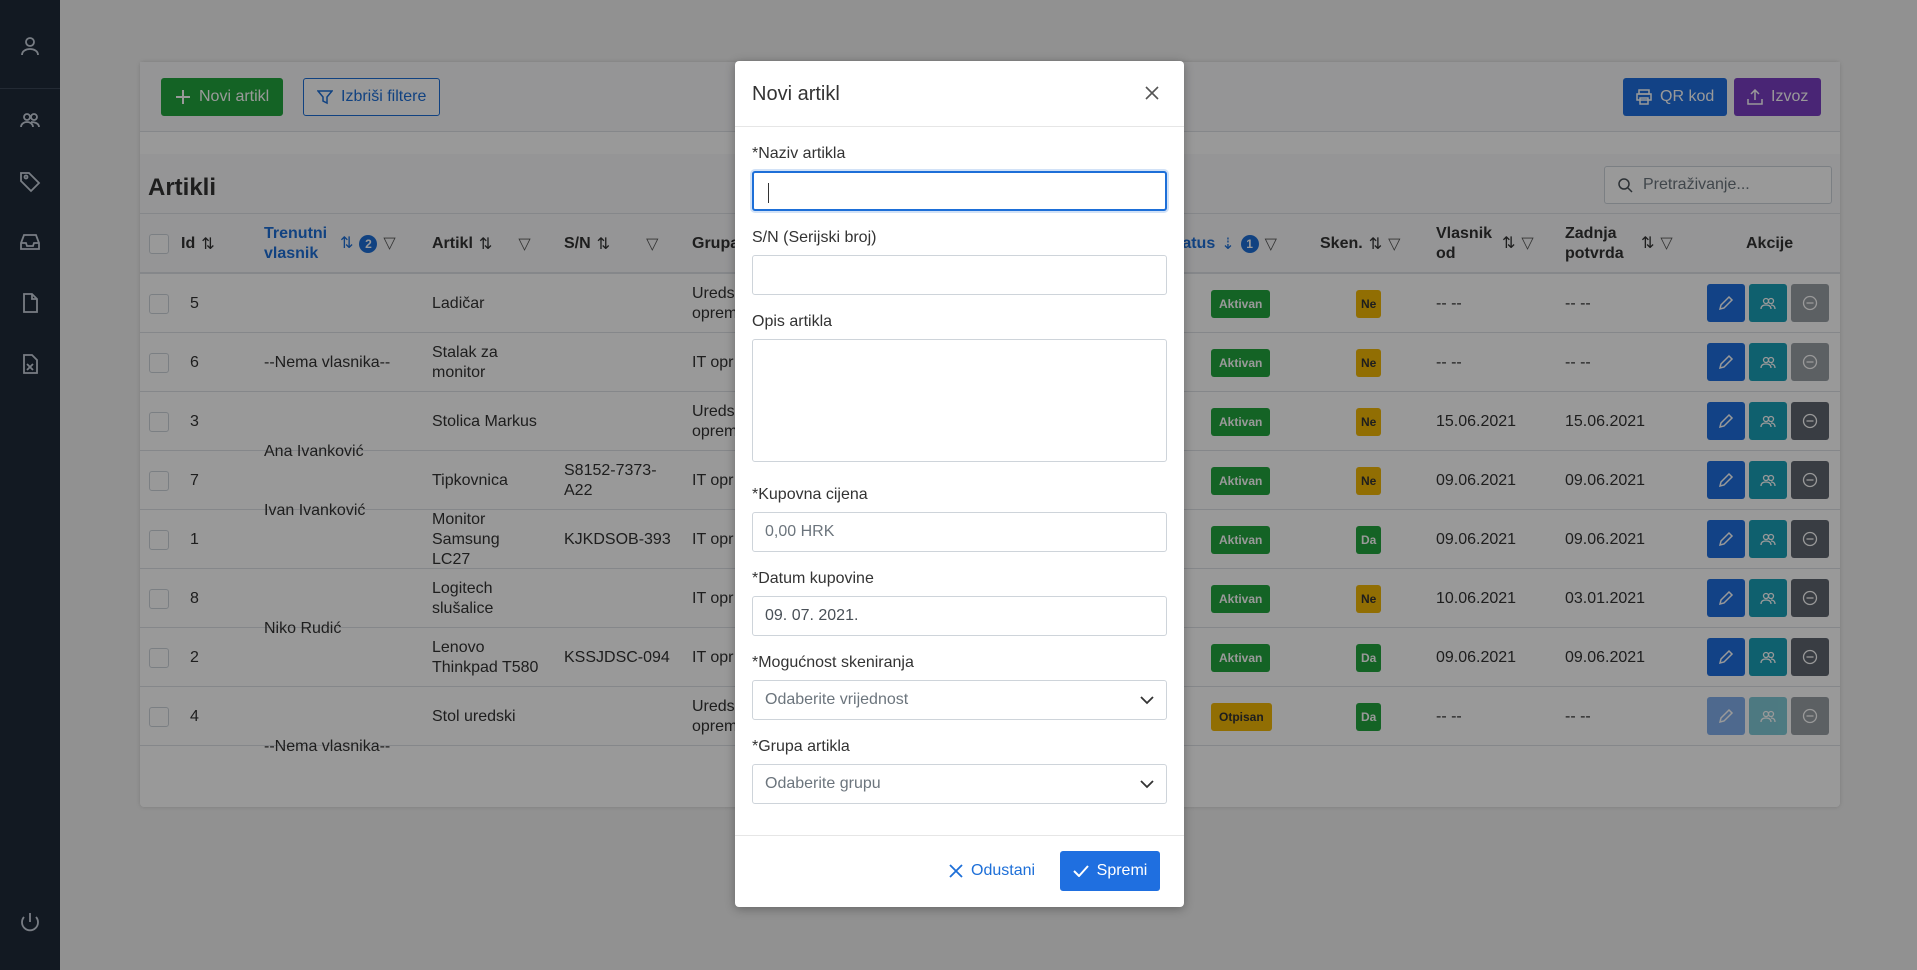 The height and width of the screenshot is (970, 1917). What do you see at coordinates (801, 746) in the screenshot?
I see `group-label: *Grupa artikla` at bounding box center [801, 746].